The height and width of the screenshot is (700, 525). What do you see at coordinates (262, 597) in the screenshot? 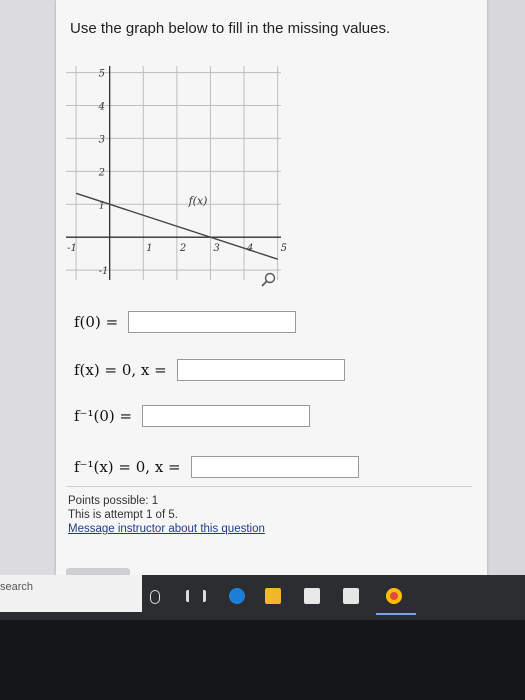
I see `taskbar: search` at bounding box center [262, 597].